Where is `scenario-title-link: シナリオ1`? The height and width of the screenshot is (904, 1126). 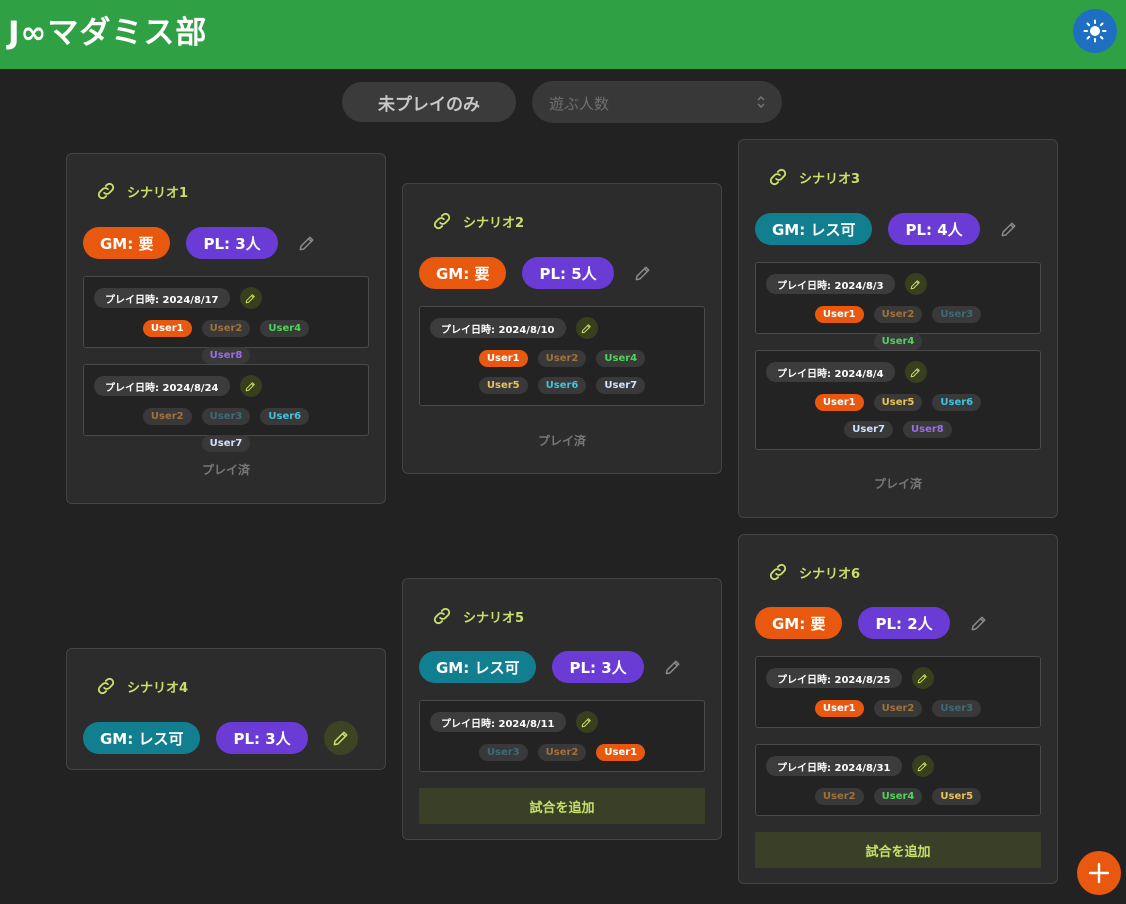 scenario-title-link: シナリオ1 is located at coordinates (141, 191).